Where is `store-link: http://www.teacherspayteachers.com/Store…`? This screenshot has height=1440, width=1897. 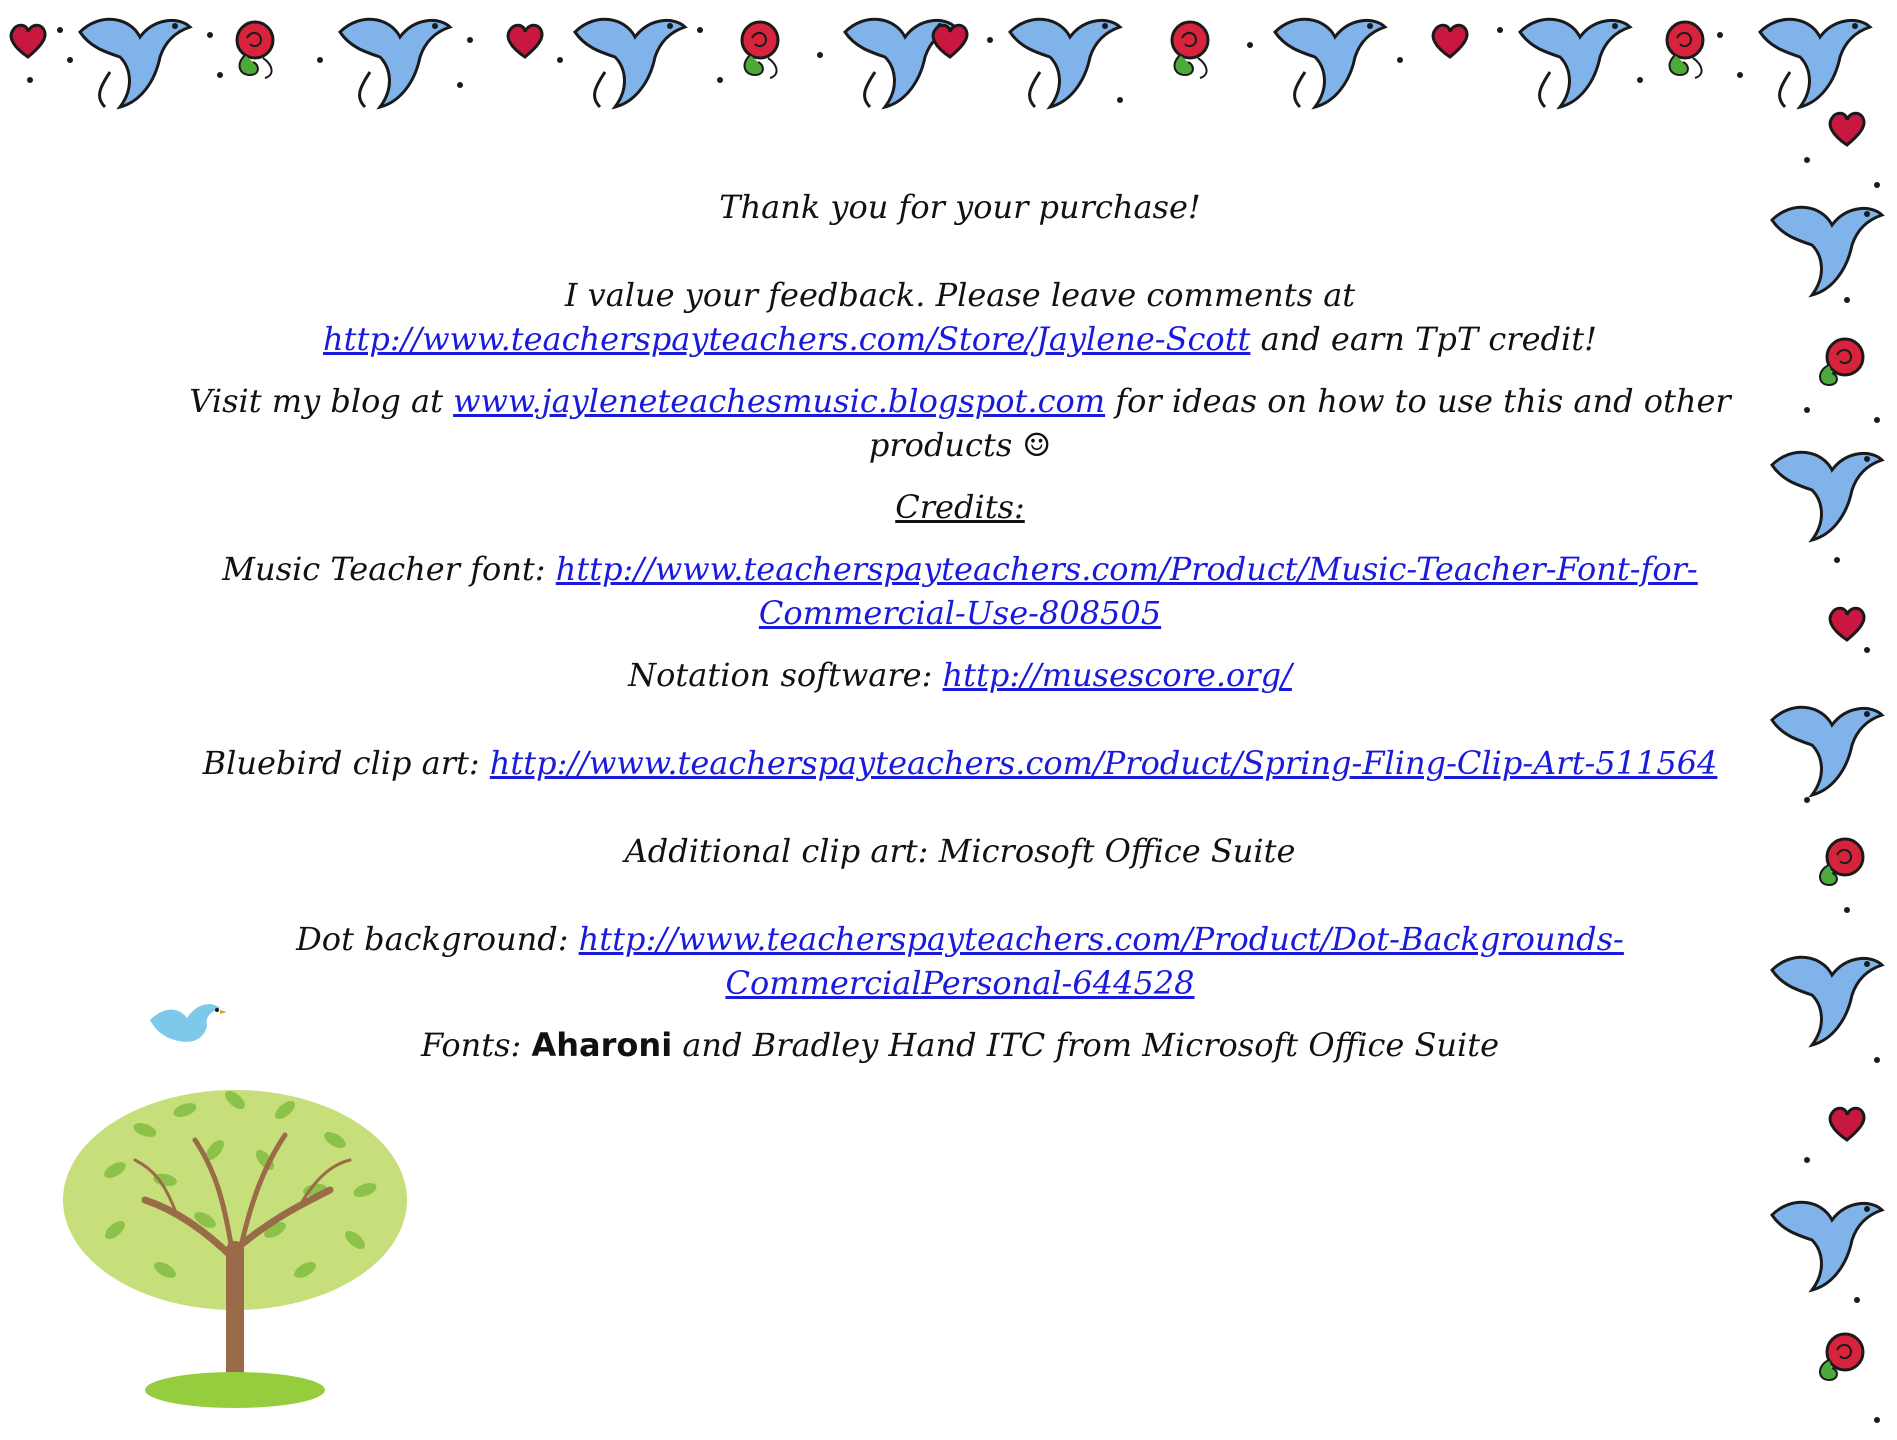
store-link: http://www.teacherspayteachers.com/Store… is located at coordinates (786, 339).